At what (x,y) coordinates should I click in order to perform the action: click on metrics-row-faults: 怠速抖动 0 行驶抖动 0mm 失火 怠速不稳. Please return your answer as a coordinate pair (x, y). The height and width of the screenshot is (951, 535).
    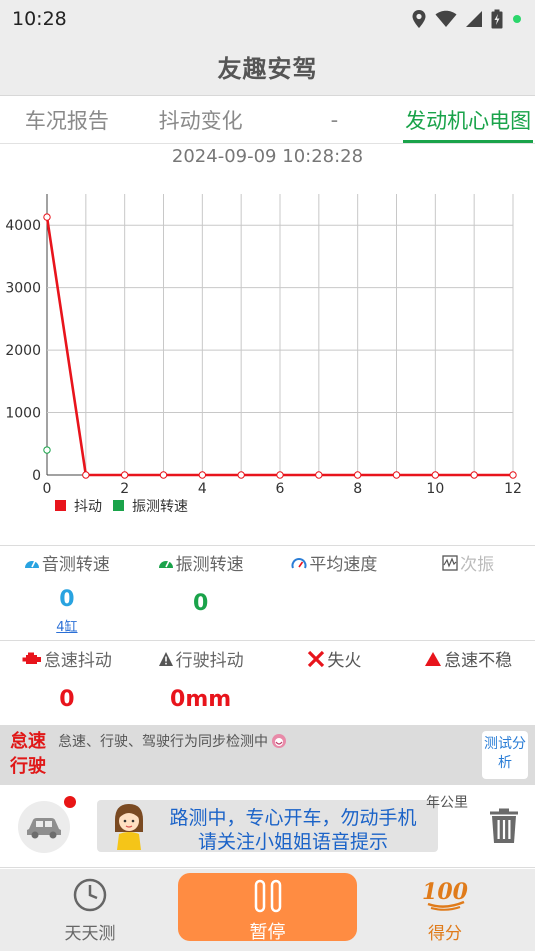
    Looking at the image, I should click on (267, 683).